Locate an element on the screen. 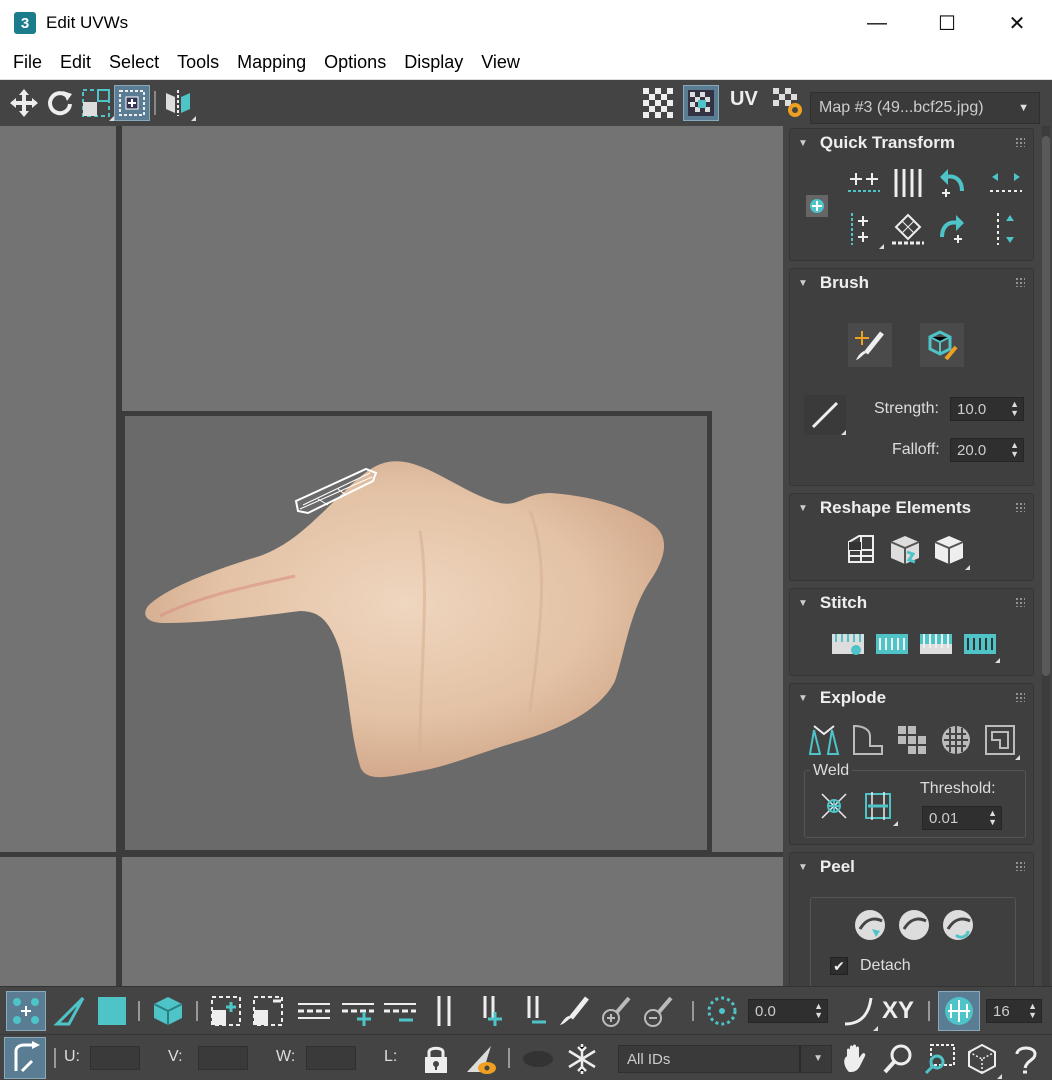  checker-settings-icon is located at coordinates (788, 103).